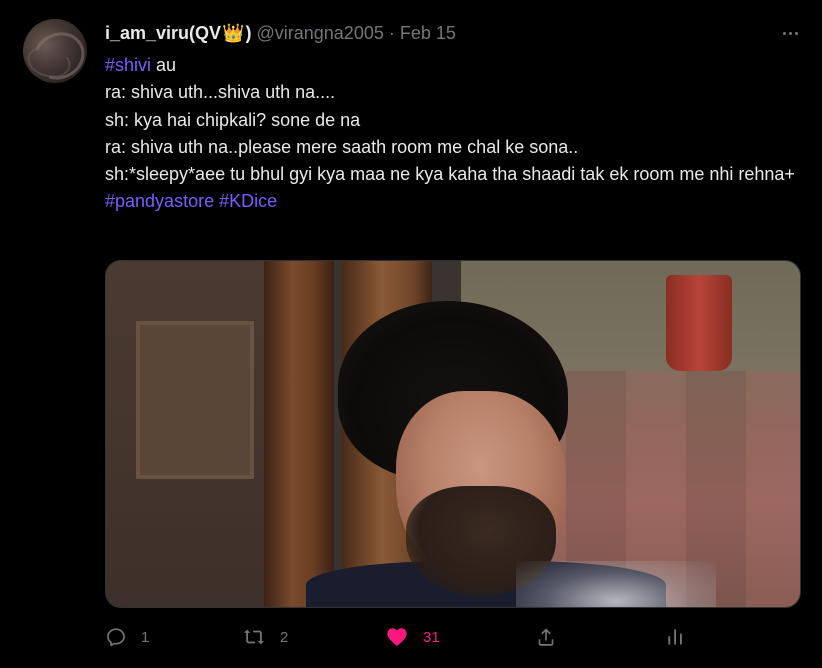  Describe the element at coordinates (455, 637) in the screenshot. I see `tweet-actions: 1 2 31` at that location.